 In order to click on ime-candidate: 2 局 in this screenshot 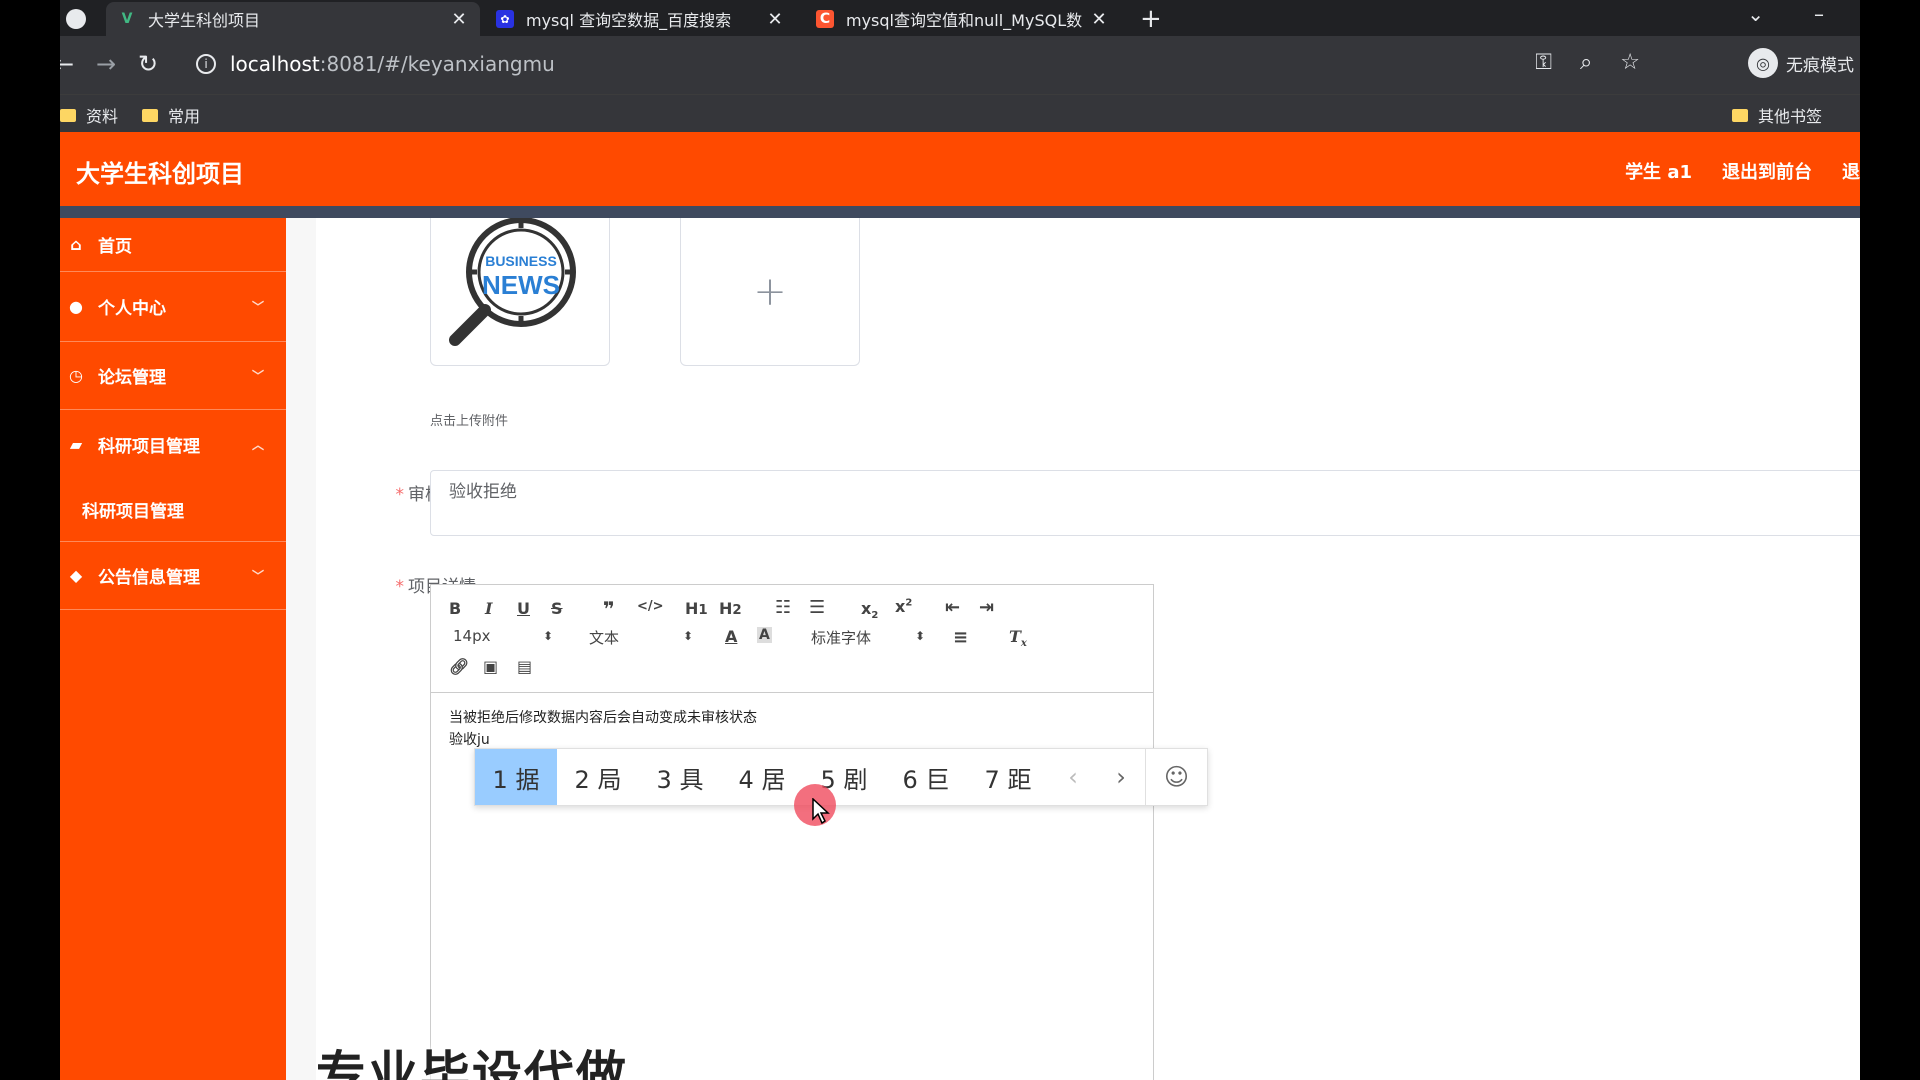, I will do `click(598, 777)`.